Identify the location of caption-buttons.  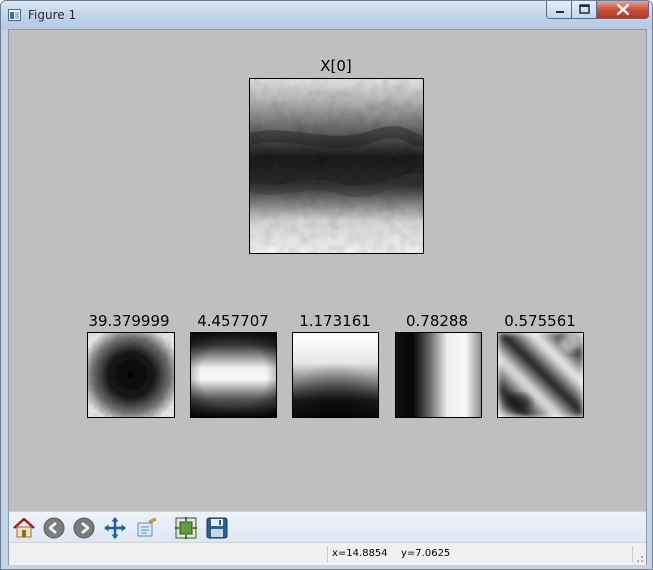
(597, 10).